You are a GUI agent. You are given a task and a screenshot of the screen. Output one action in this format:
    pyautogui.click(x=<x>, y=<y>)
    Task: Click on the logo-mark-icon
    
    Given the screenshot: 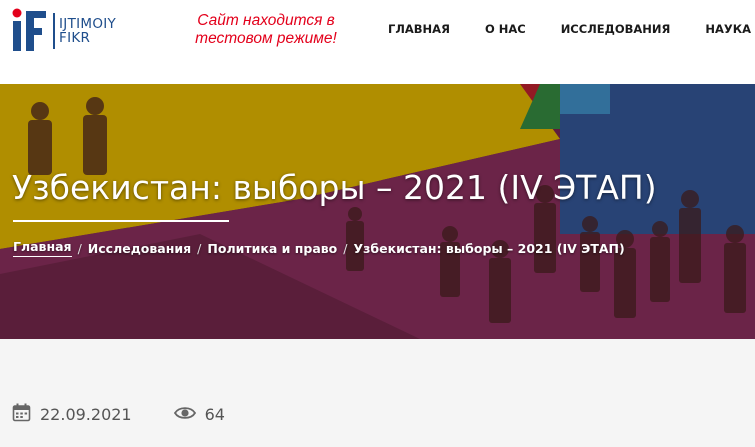 What is the action you would take?
    pyautogui.click(x=29, y=29)
    